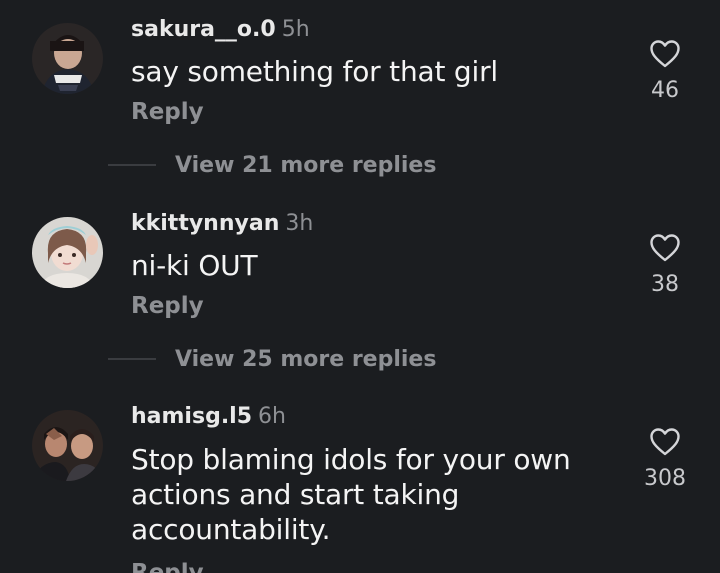 The height and width of the screenshot is (573, 720). Describe the element at coordinates (305, 359) in the screenshot. I see `view-more-label: View 25 more replies` at that location.